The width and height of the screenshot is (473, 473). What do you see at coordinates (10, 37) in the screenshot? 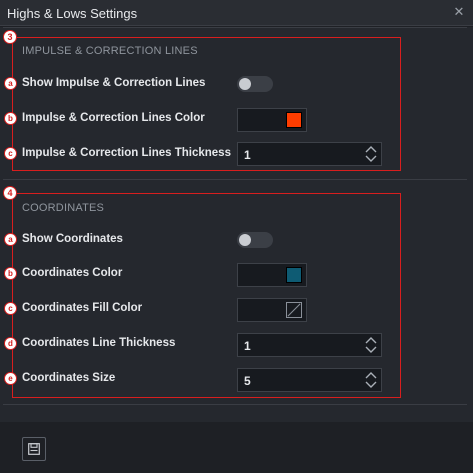
I see `section-badge: 3` at bounding box center [10, 37].